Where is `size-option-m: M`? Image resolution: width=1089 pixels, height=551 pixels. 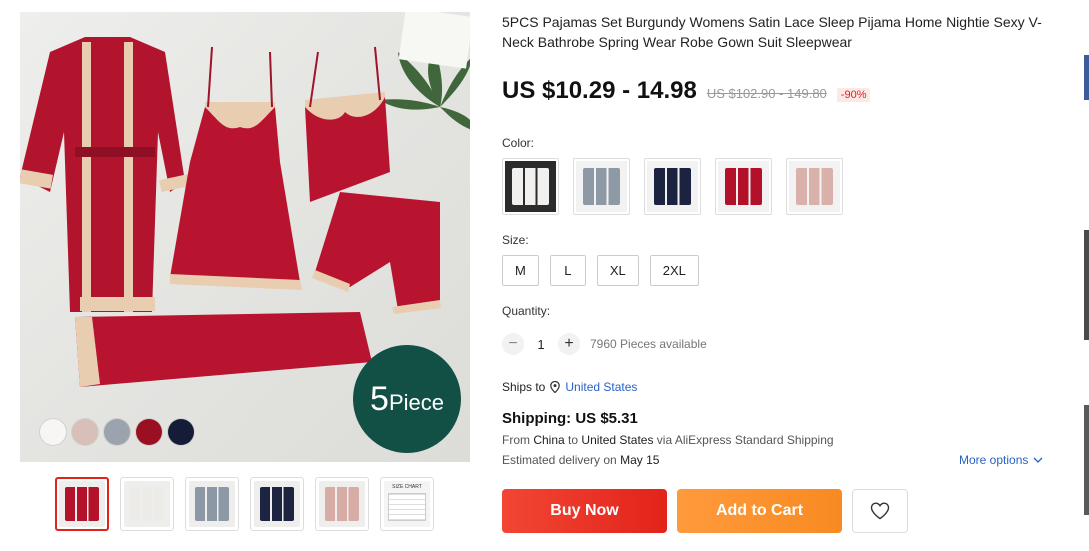
size-option-m: M is located at coordinates (520, 270).